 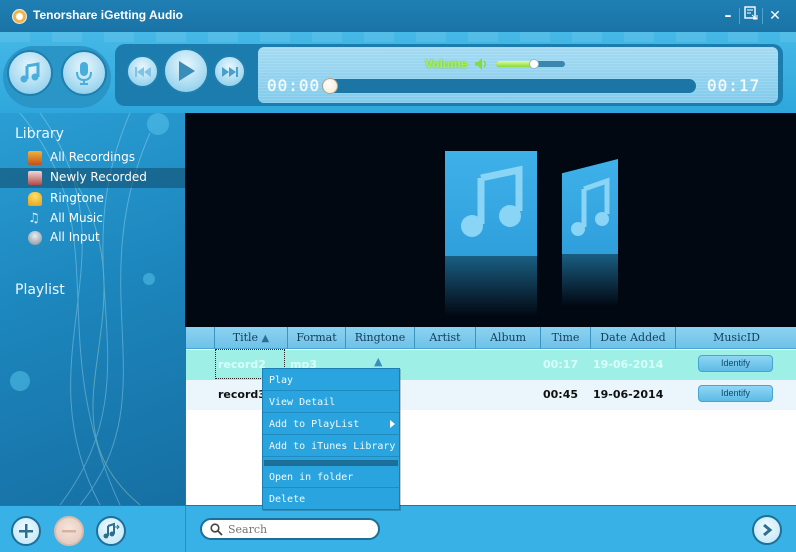 What do you see at coordinates (566, 338) in the screenshot?
I see `column-header-time: Time` at bounding box center [566, 338].